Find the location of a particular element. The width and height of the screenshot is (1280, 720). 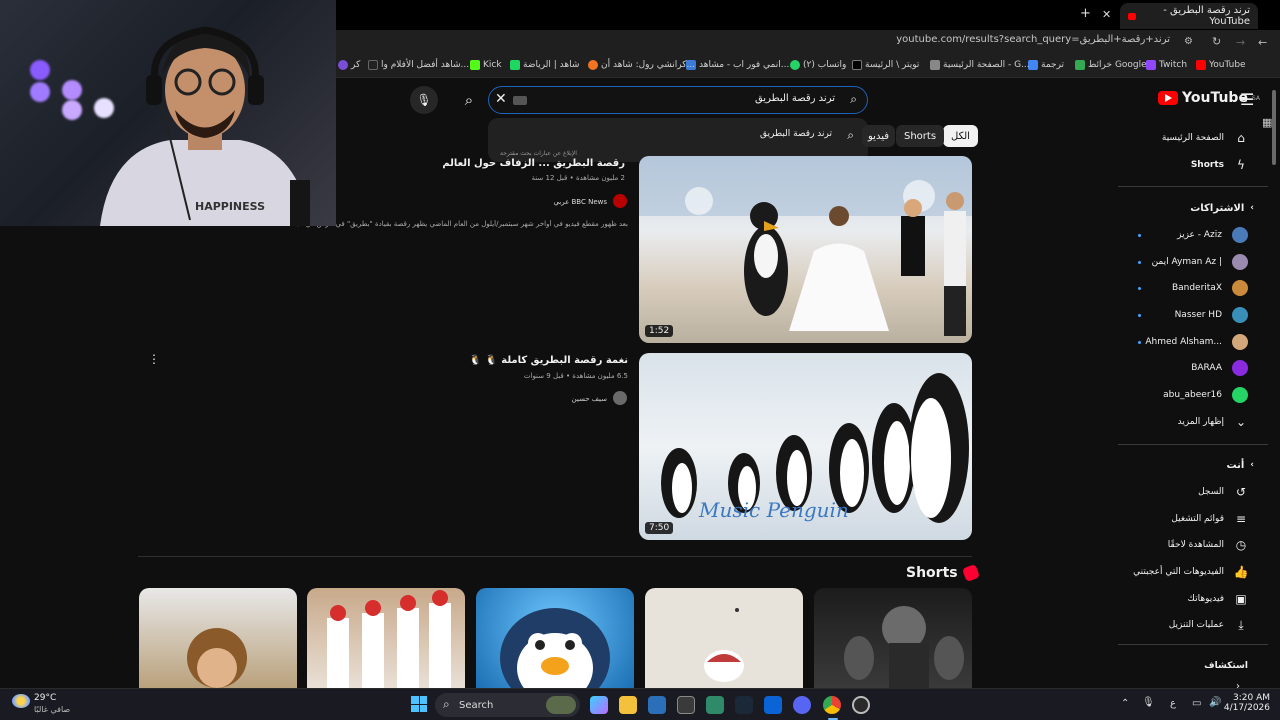

discord-icon is located at coordinates (802, 705).